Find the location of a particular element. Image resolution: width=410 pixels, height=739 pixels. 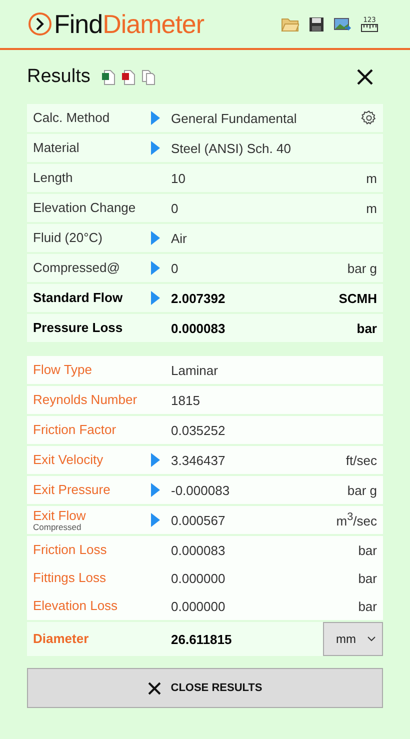

row-label: Diameter is located at coordinates (61, 639).